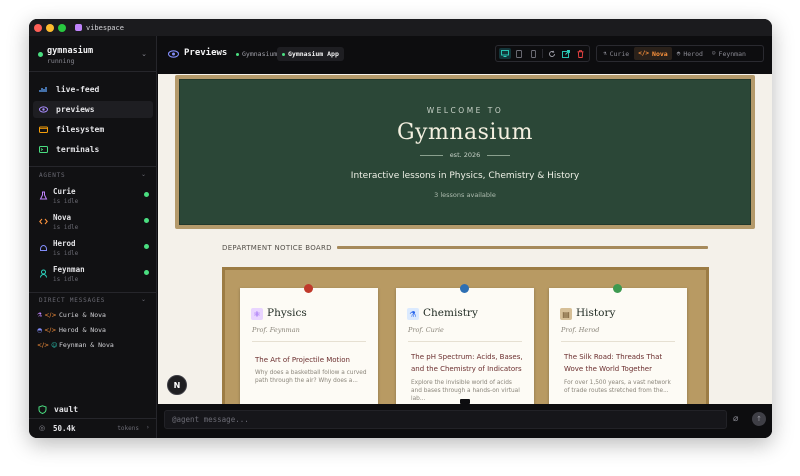 This screenshot has height=476, width=800. What do you see at coordinates (64, 243) in the screenshot?
I see `agent-name: Herod` at bounding box center [64, 243].